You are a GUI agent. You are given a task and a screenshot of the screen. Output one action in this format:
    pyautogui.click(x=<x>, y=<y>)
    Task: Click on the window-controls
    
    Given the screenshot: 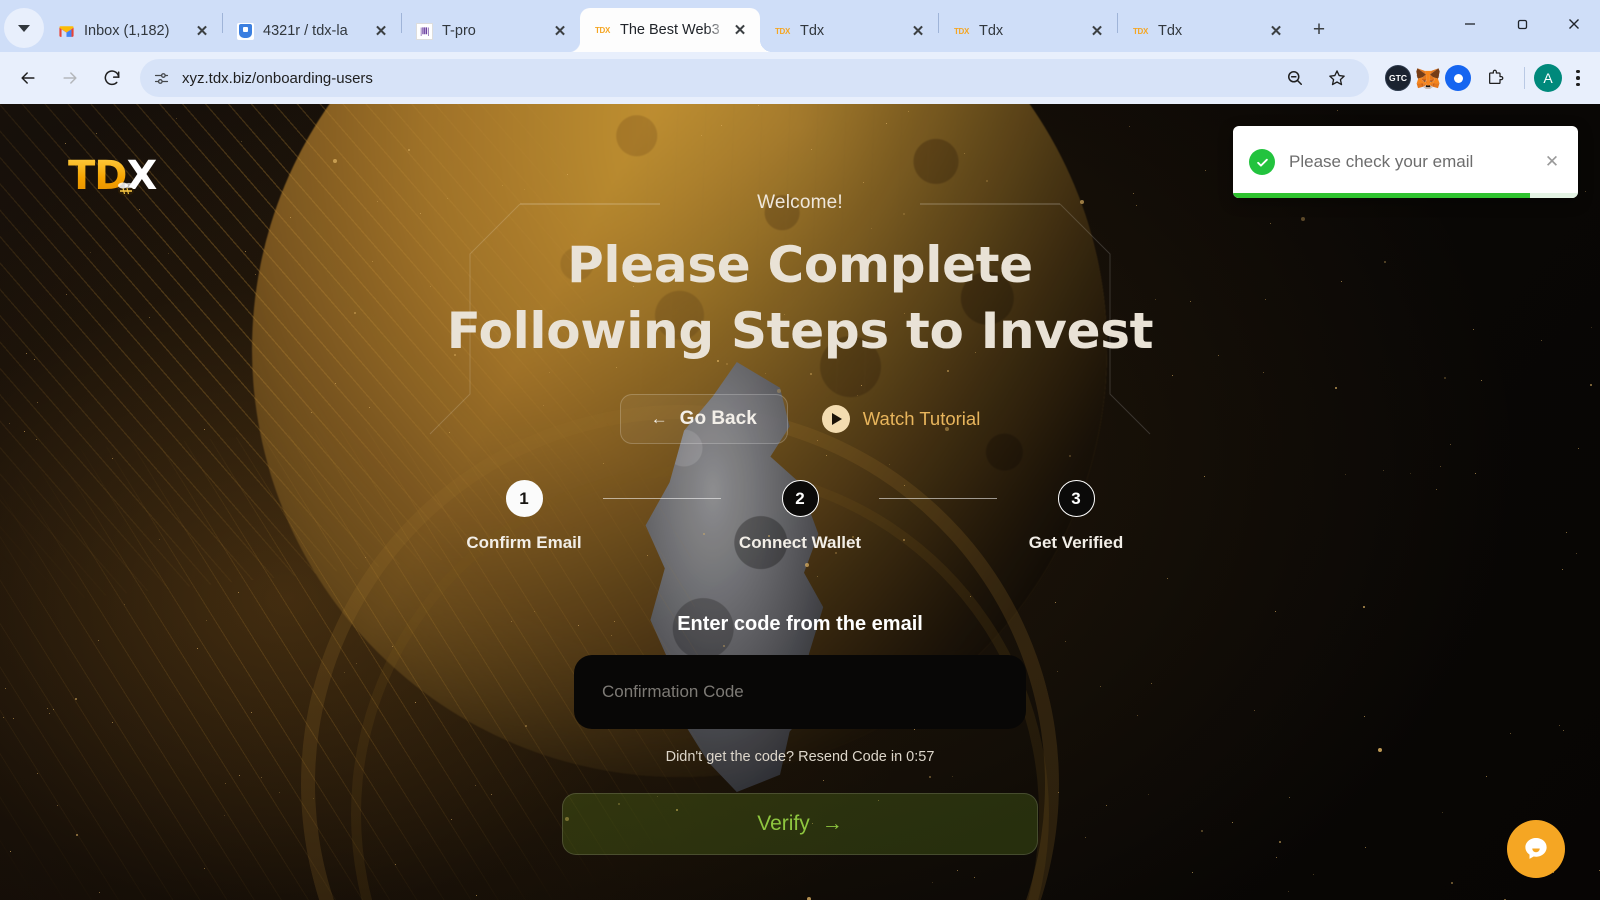 What is the action you would take?
    pyautogui.click(x=1522, y=24)
    